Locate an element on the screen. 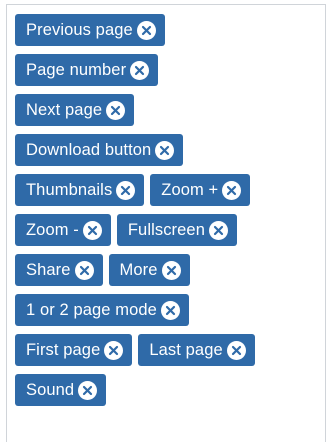 This screenshot has height=442, width=327. remove-download-button-close-icon is located at coordinates (165, 150).